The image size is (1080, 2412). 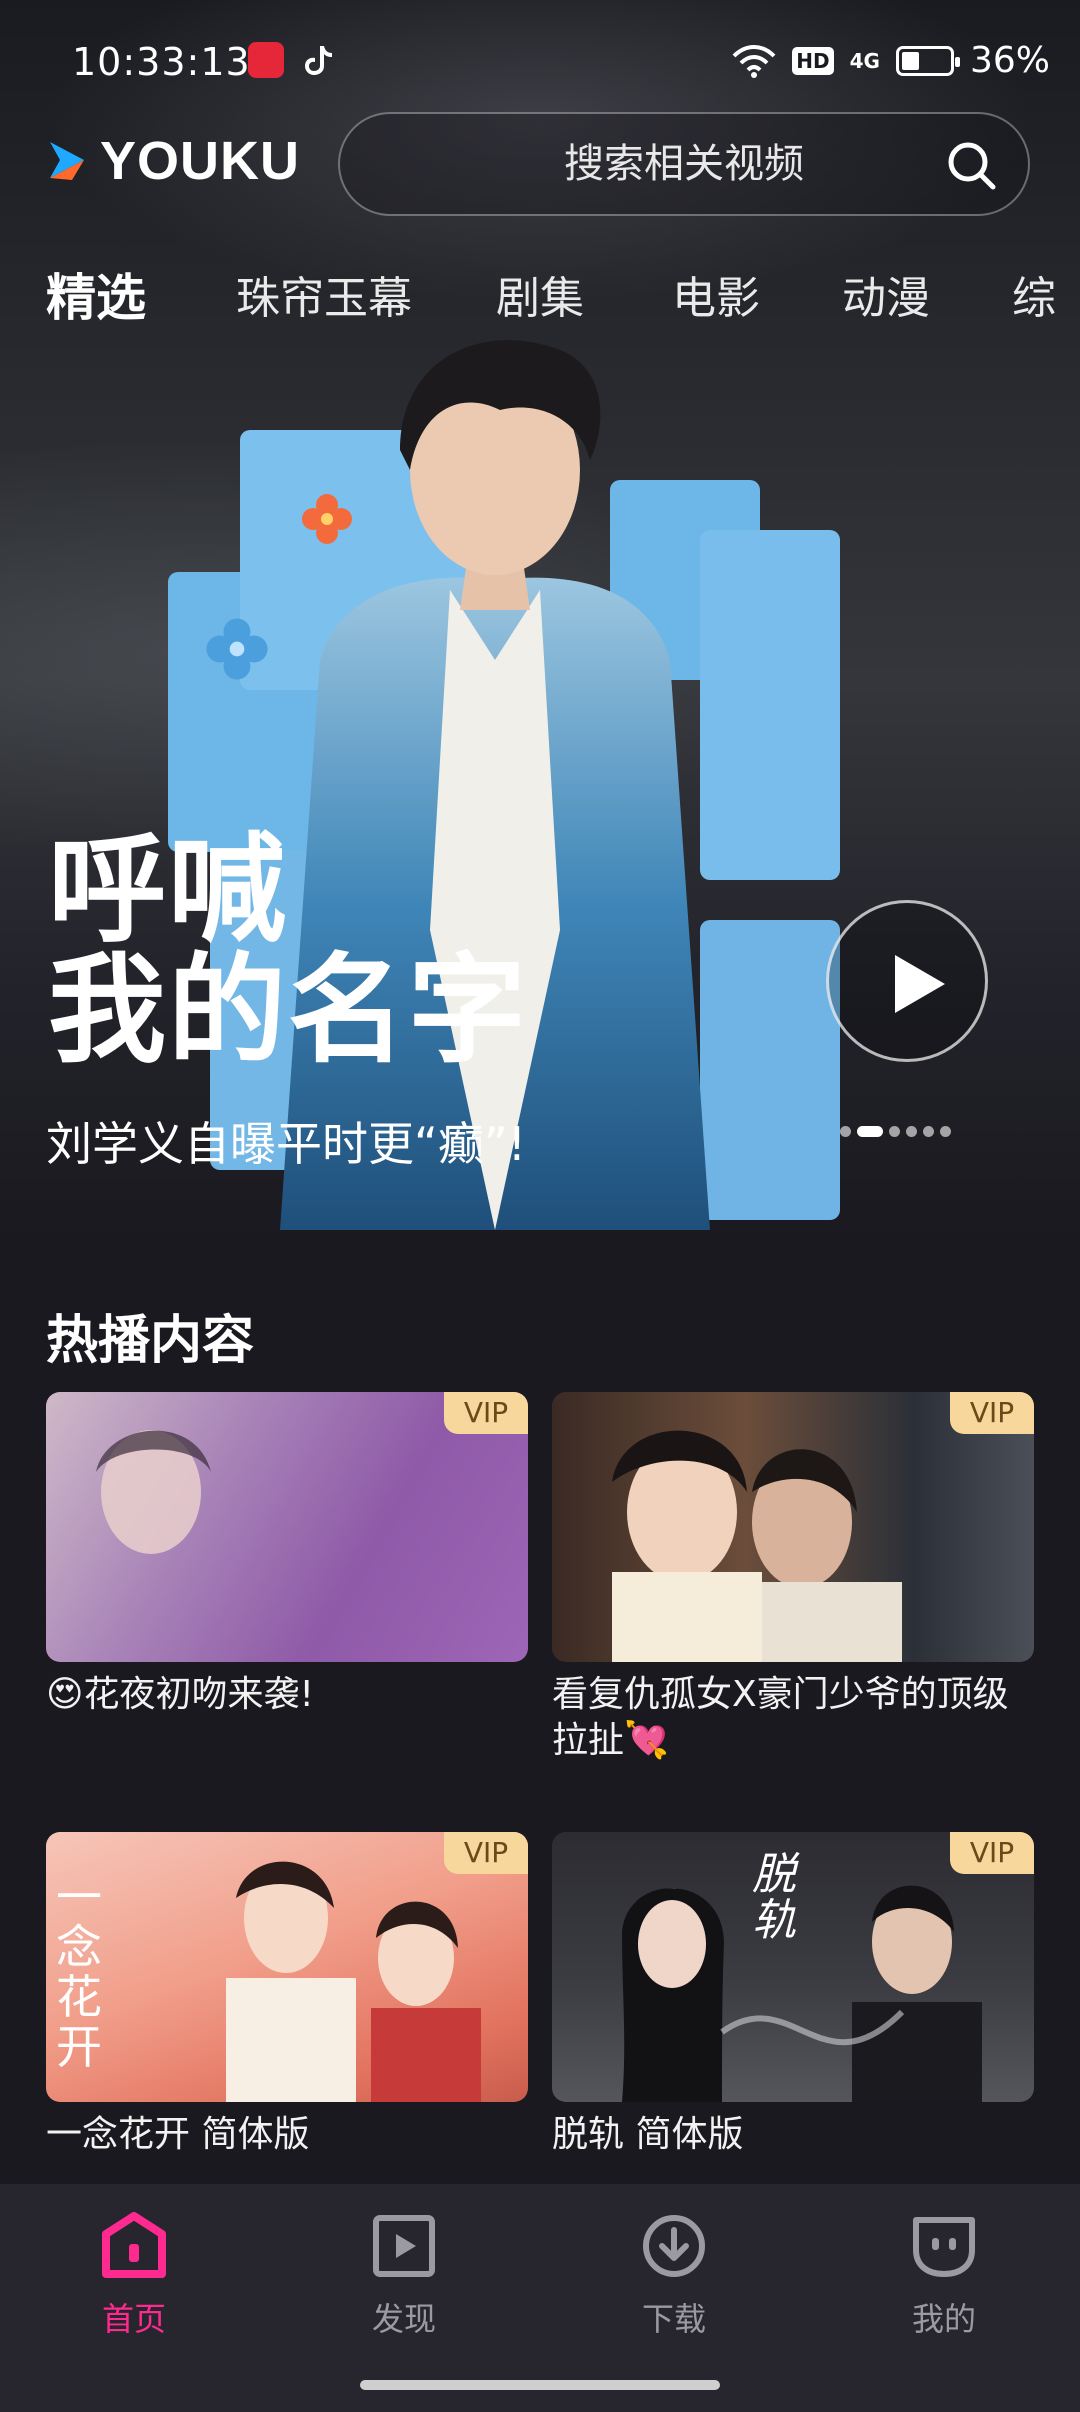 I want to click on carousel-indicator, so click(x=895, y=1131).